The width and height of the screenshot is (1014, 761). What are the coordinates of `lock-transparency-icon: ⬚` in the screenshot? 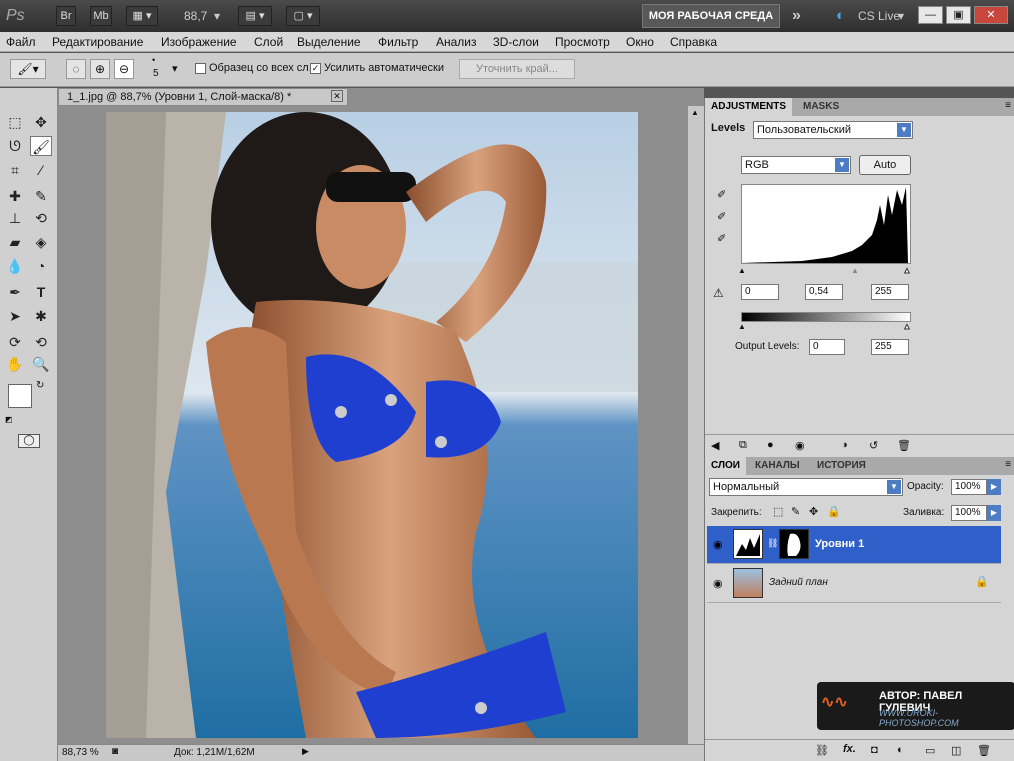 It's located at (778, 511).